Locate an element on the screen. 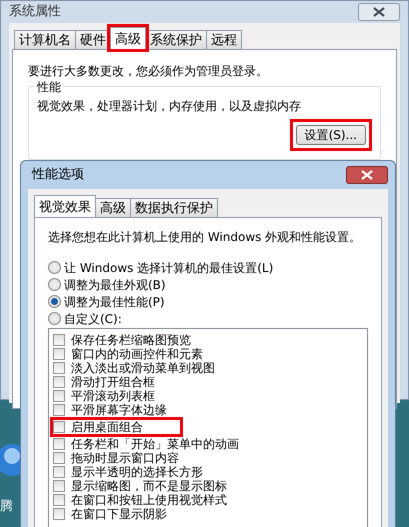 The image size is (409, 527). tab: 远程 is located at coordinates (224, 39).